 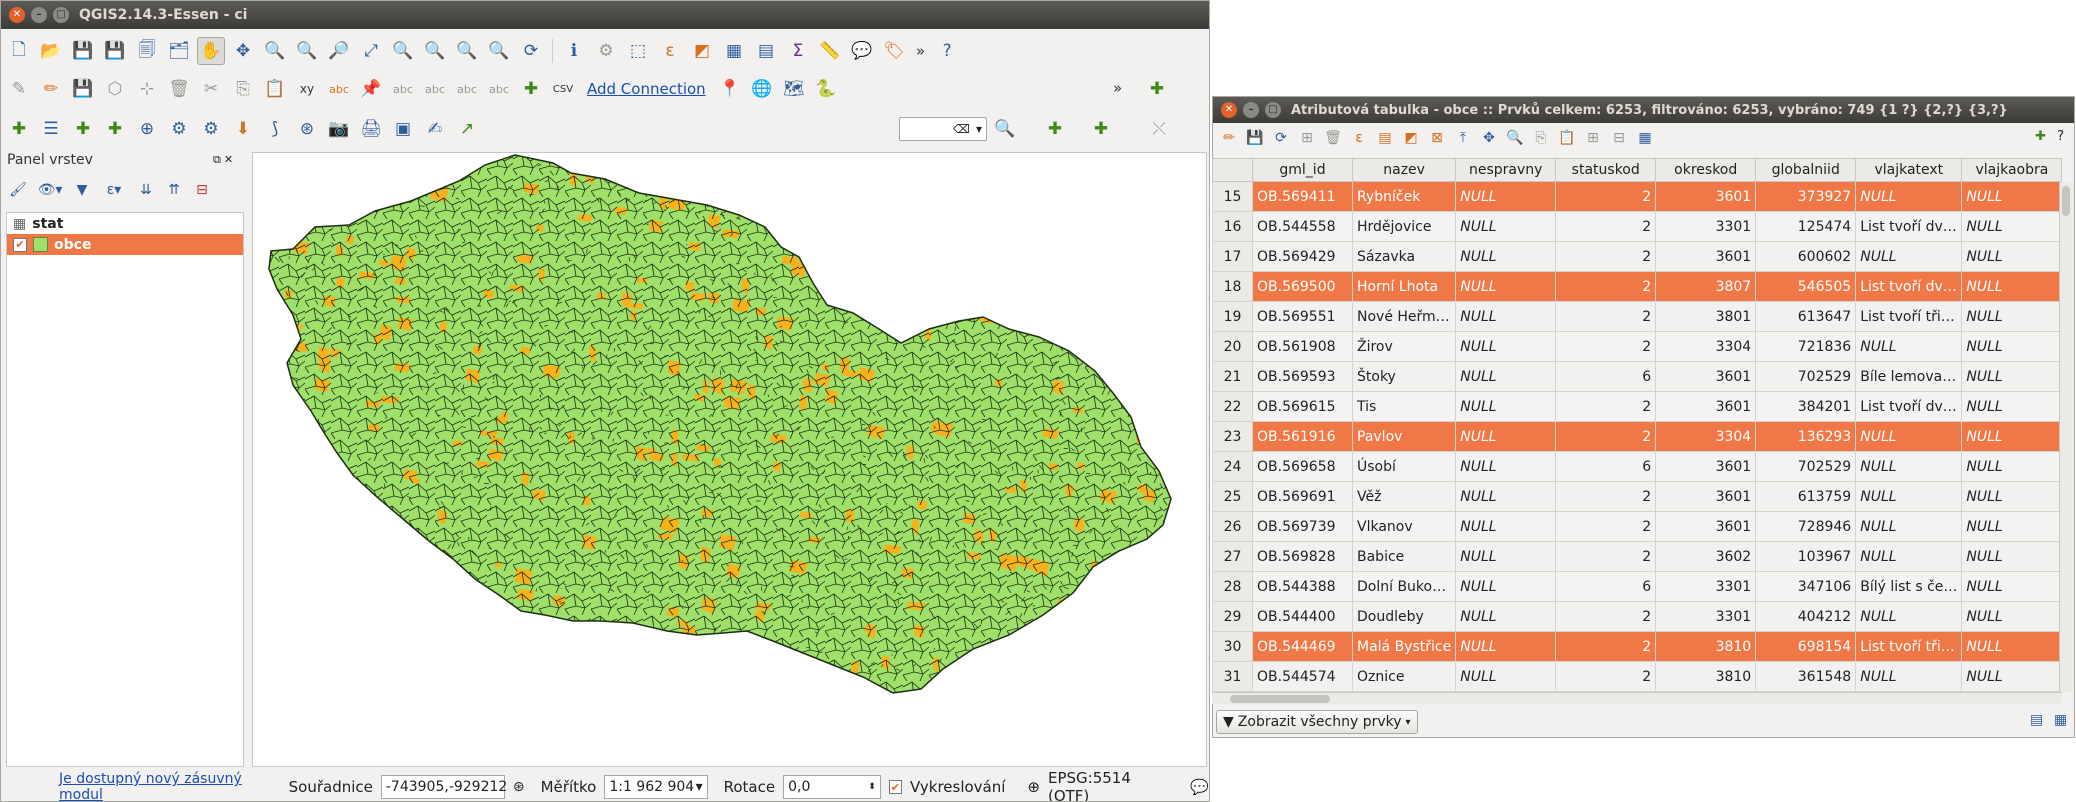 What do you see at coordinates (202, 190) in the screenshot?
I see `remove-layer-icon: ⊟` at bounding box center [202, 190].